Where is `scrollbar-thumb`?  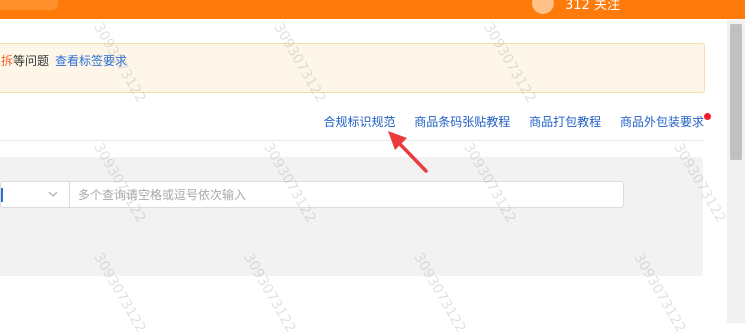
scrollbar-thumb is located at coordinates (736, 92).